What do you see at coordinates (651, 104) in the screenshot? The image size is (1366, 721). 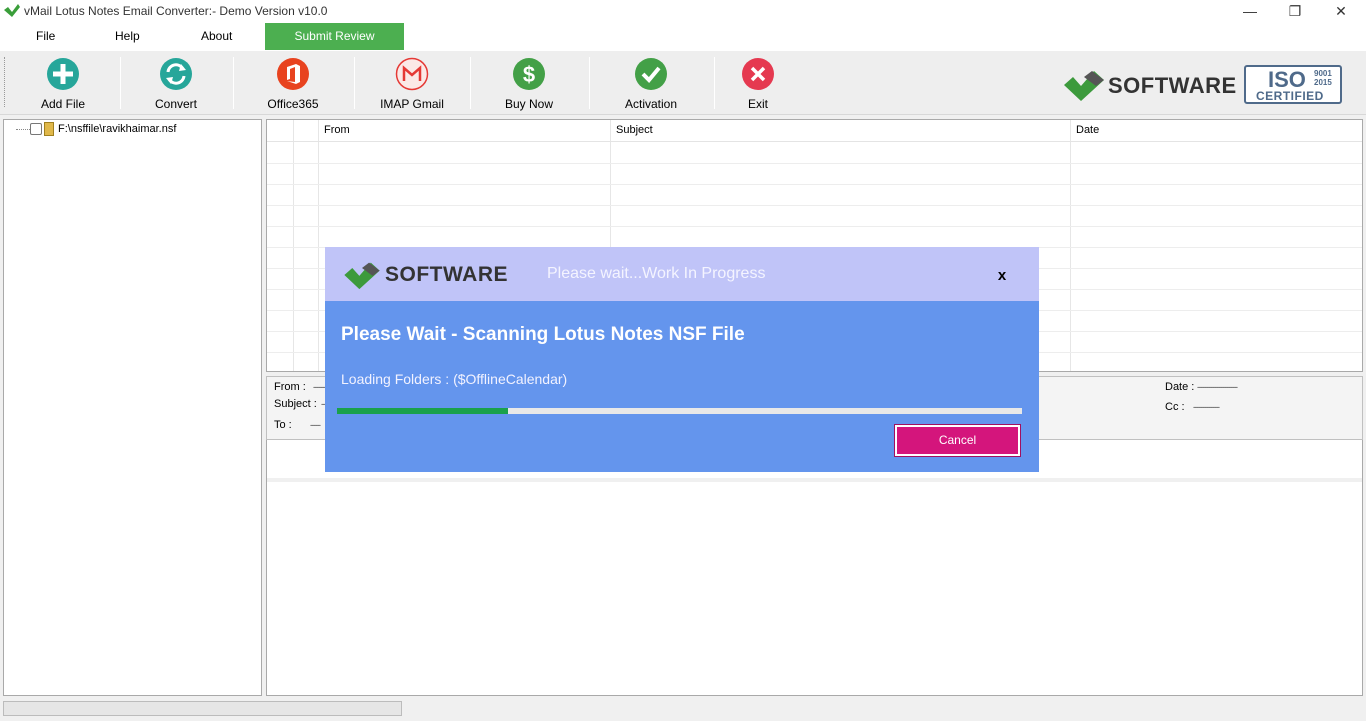 I see `activation-label: Activation` at bounding box center [651, 104].